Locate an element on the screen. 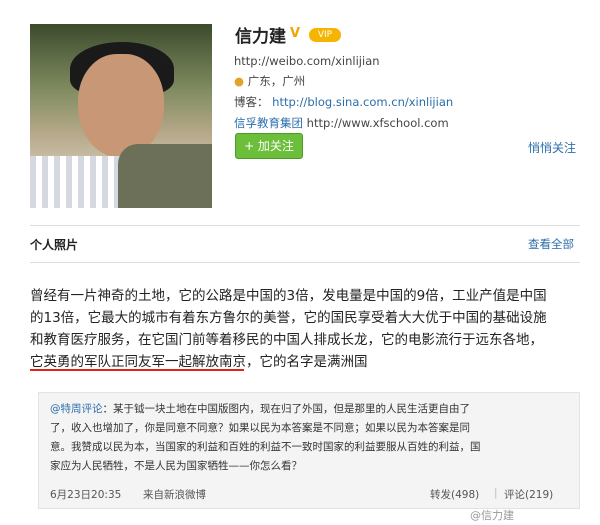 The height and width of the screenshot is (525, 600). org-url-link: http://www.xfschool.com is located at coordinates (378, 123).